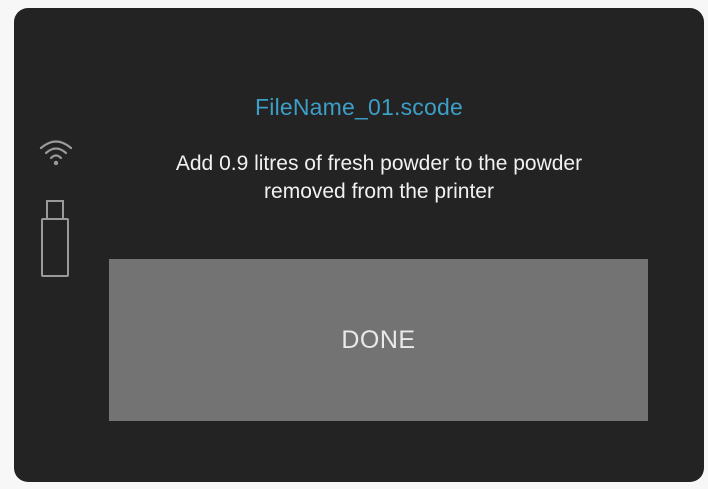  I want to click on usb-drive-icon, so click(55, 238).